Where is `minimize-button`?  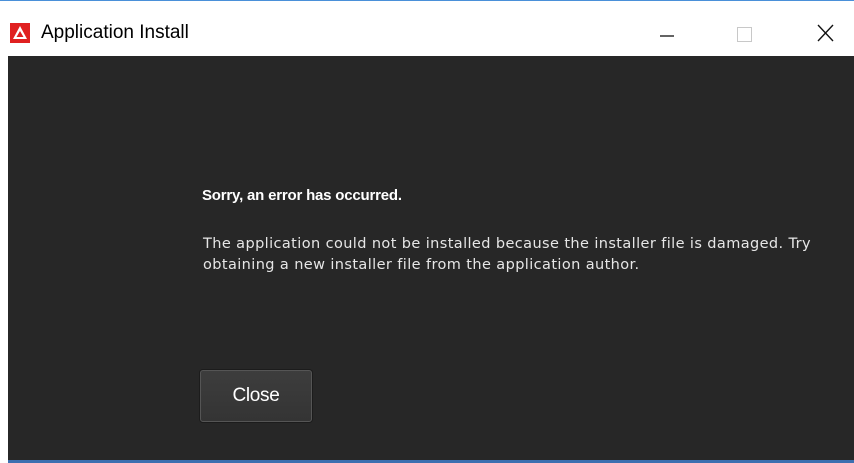 minimize-button is located at coordinates (666, 29).